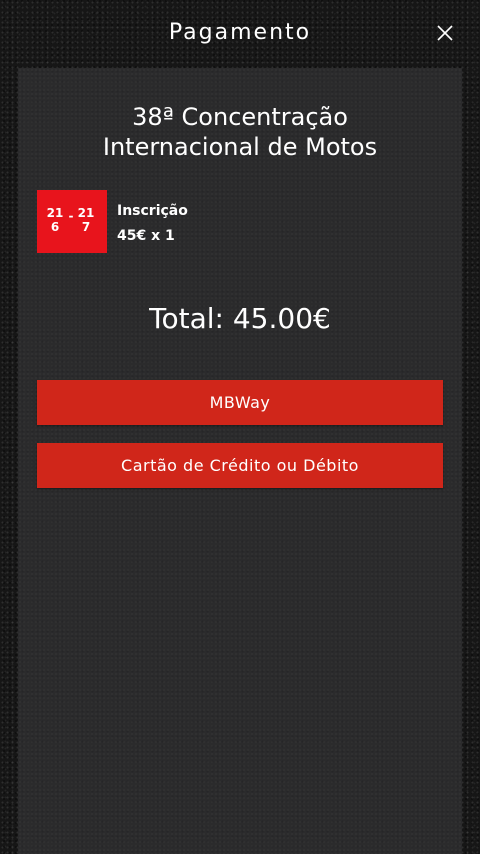  What do you see at coordinates (240, 318) in the screenshot?
I see `total-amount: Total: 45.00€` at bounding box center [240, 318].